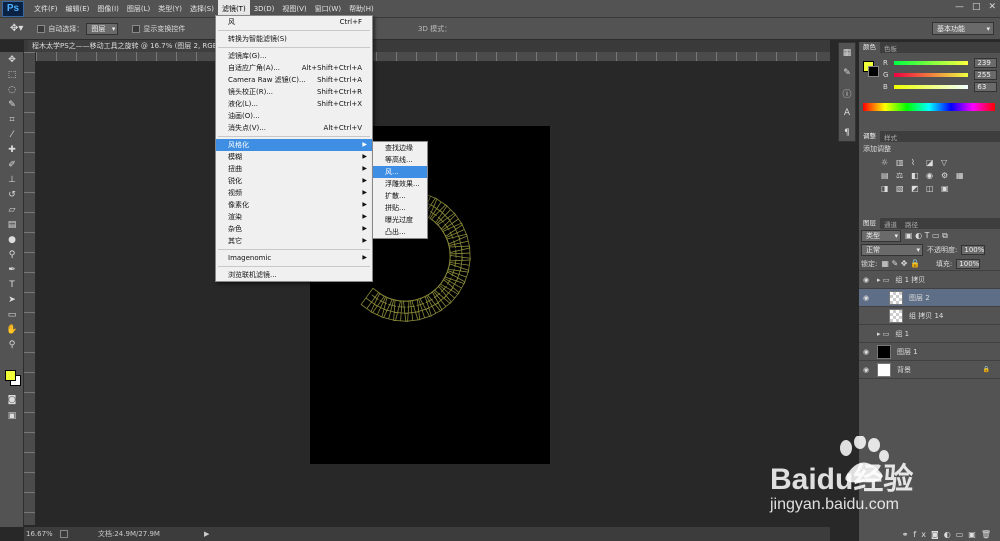  What do you see at coordinates (922, 534) in the screenshot?
I see `fx-icon: fx` at bounding box center [922, 534].